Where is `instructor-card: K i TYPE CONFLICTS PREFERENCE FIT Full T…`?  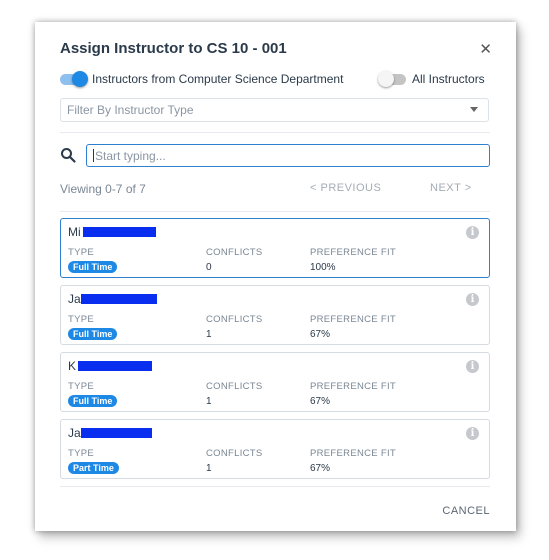
instructor-card: K i TYPE CONFLICTS PREFERENCE FIT Full T… is located at coordinates (275, 382).